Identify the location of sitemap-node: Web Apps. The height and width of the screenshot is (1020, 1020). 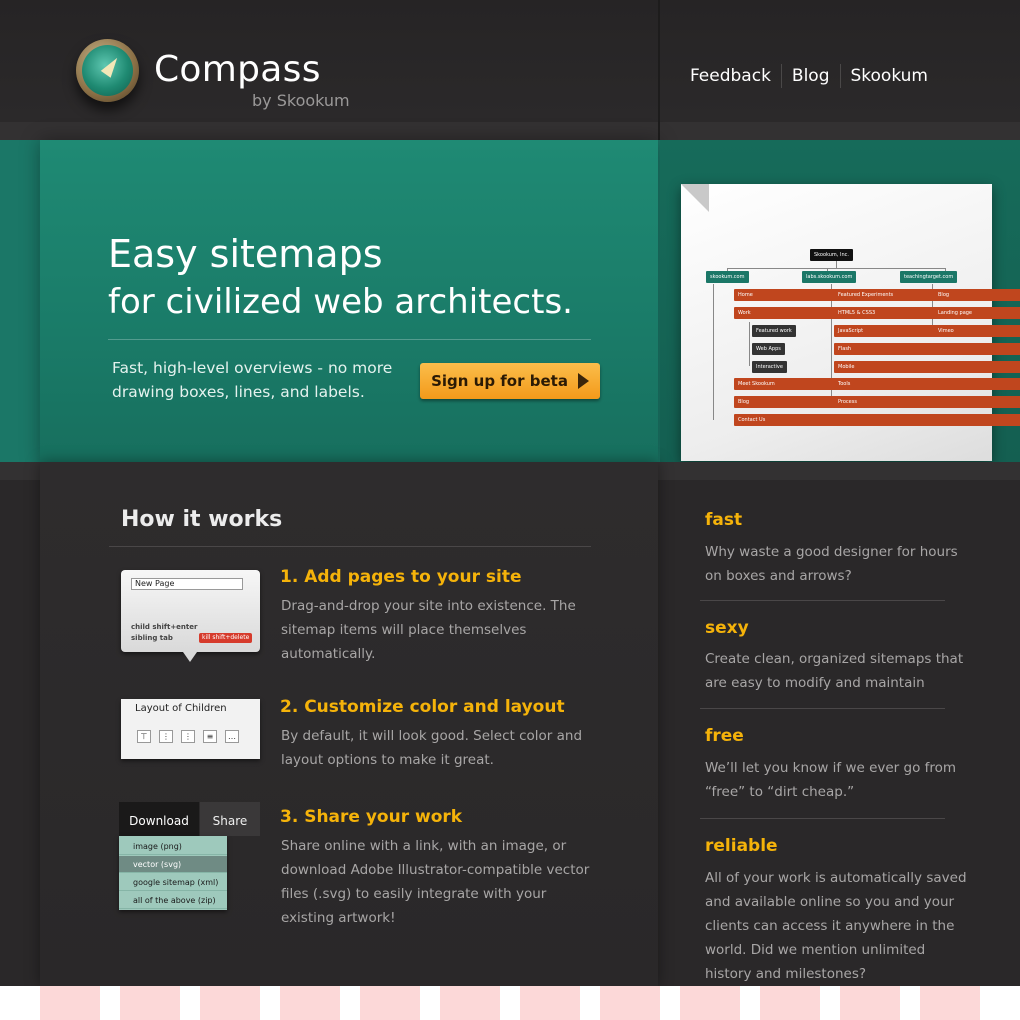
(768, 349).